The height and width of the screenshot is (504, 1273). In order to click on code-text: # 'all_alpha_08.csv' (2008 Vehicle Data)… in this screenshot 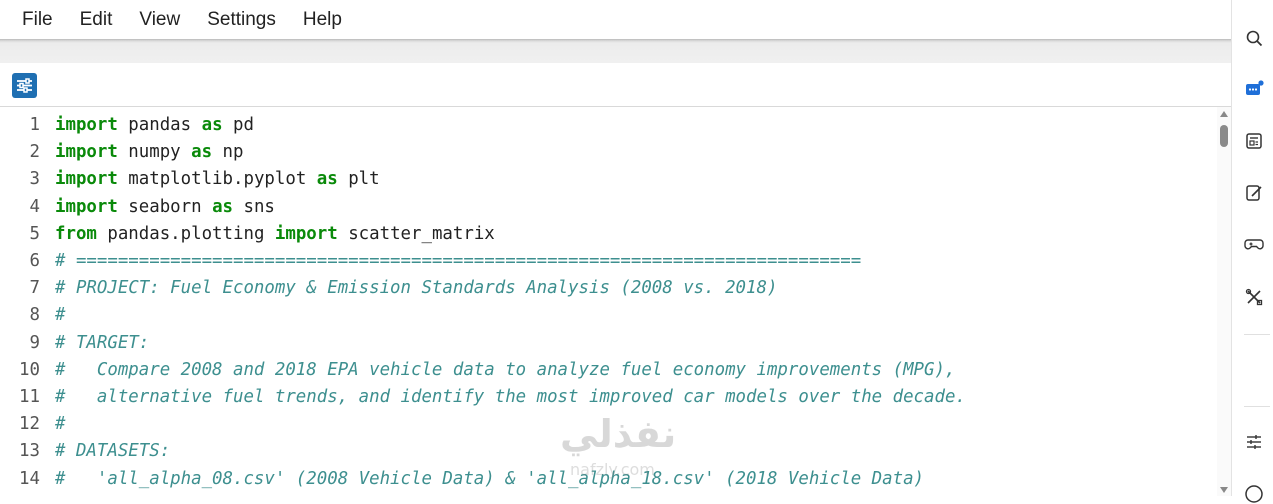, I will do `click(489, 479)`.